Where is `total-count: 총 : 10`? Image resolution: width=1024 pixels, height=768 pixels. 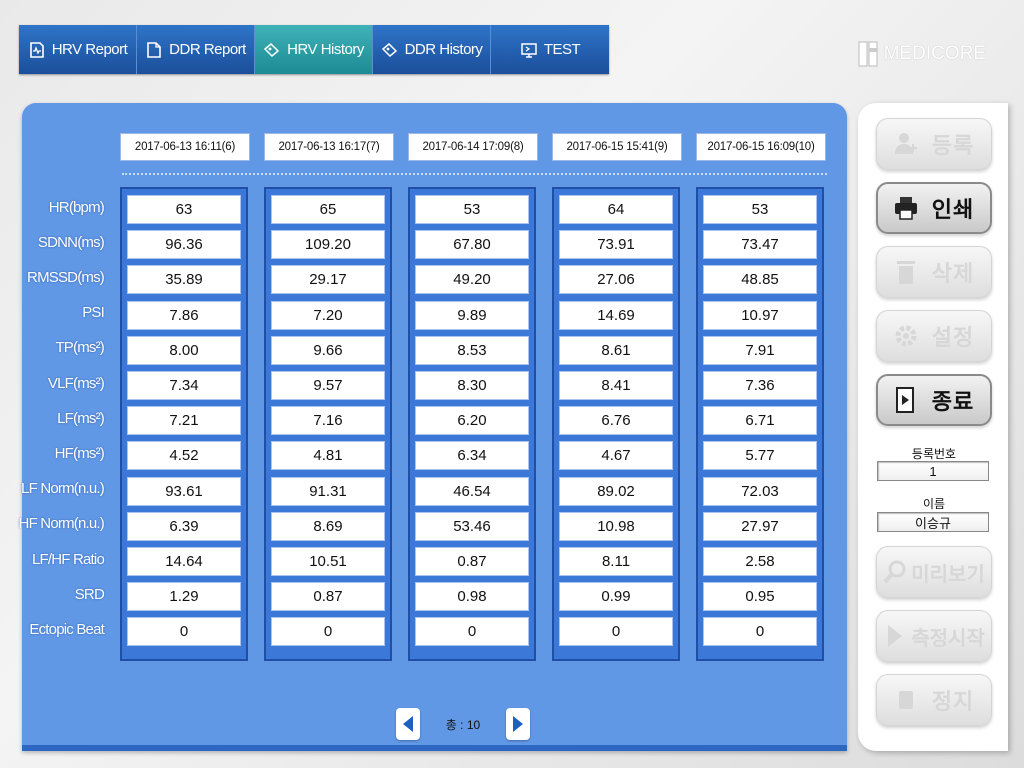 total-count: 총 : 10 is located at coordinates (463, 724).